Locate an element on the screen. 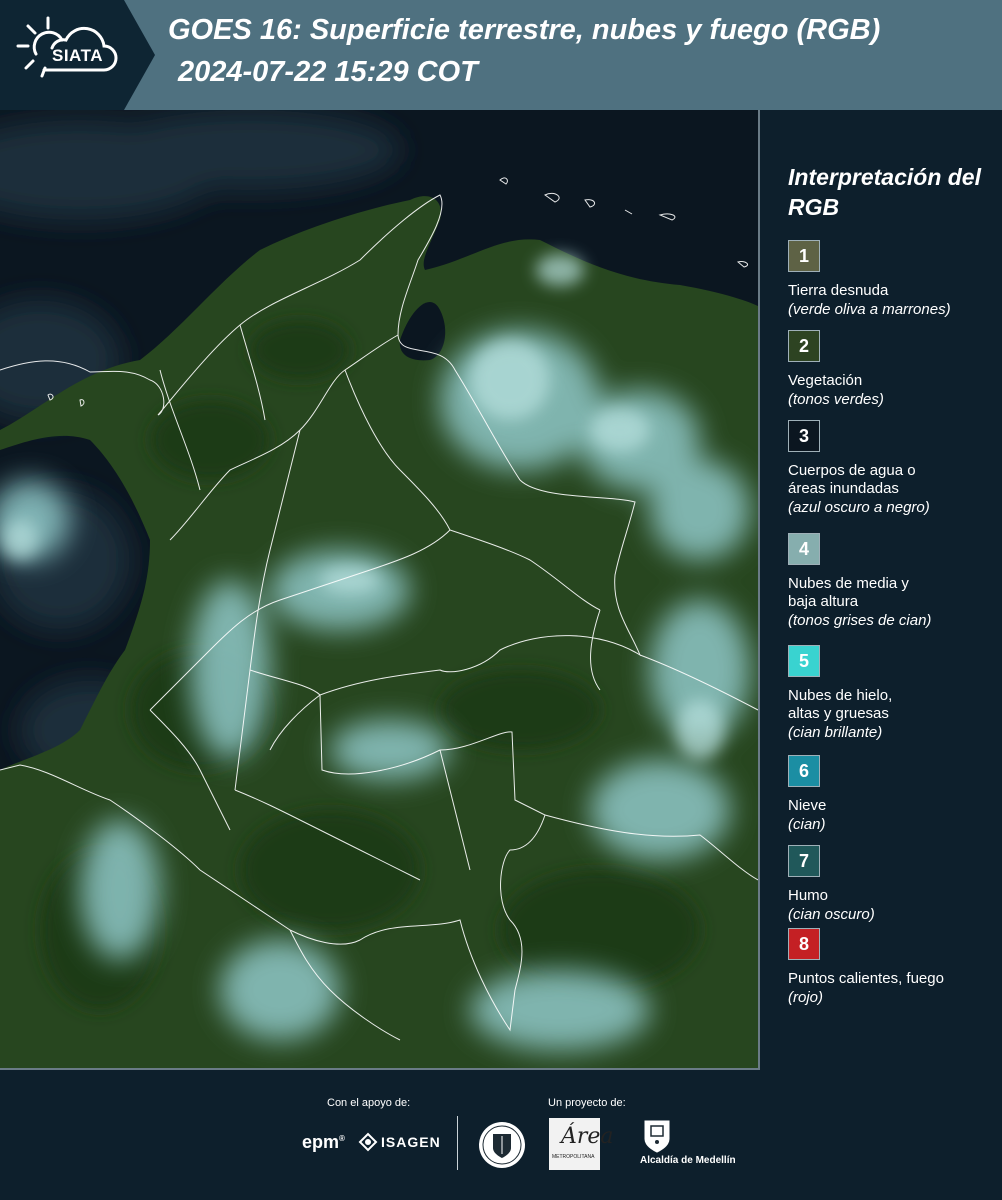 The image size is (1002, 1200). legend-swatch: 6 is located at coordinates (804, 771).